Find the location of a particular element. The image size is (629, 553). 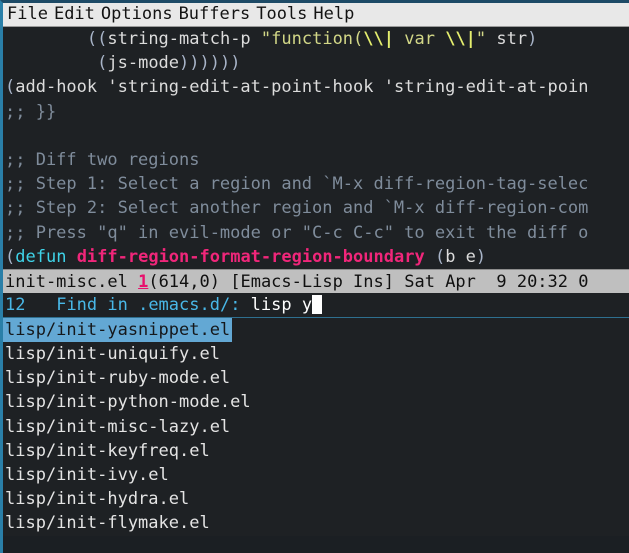

code-token: defun is located at coordinates (41, 256).